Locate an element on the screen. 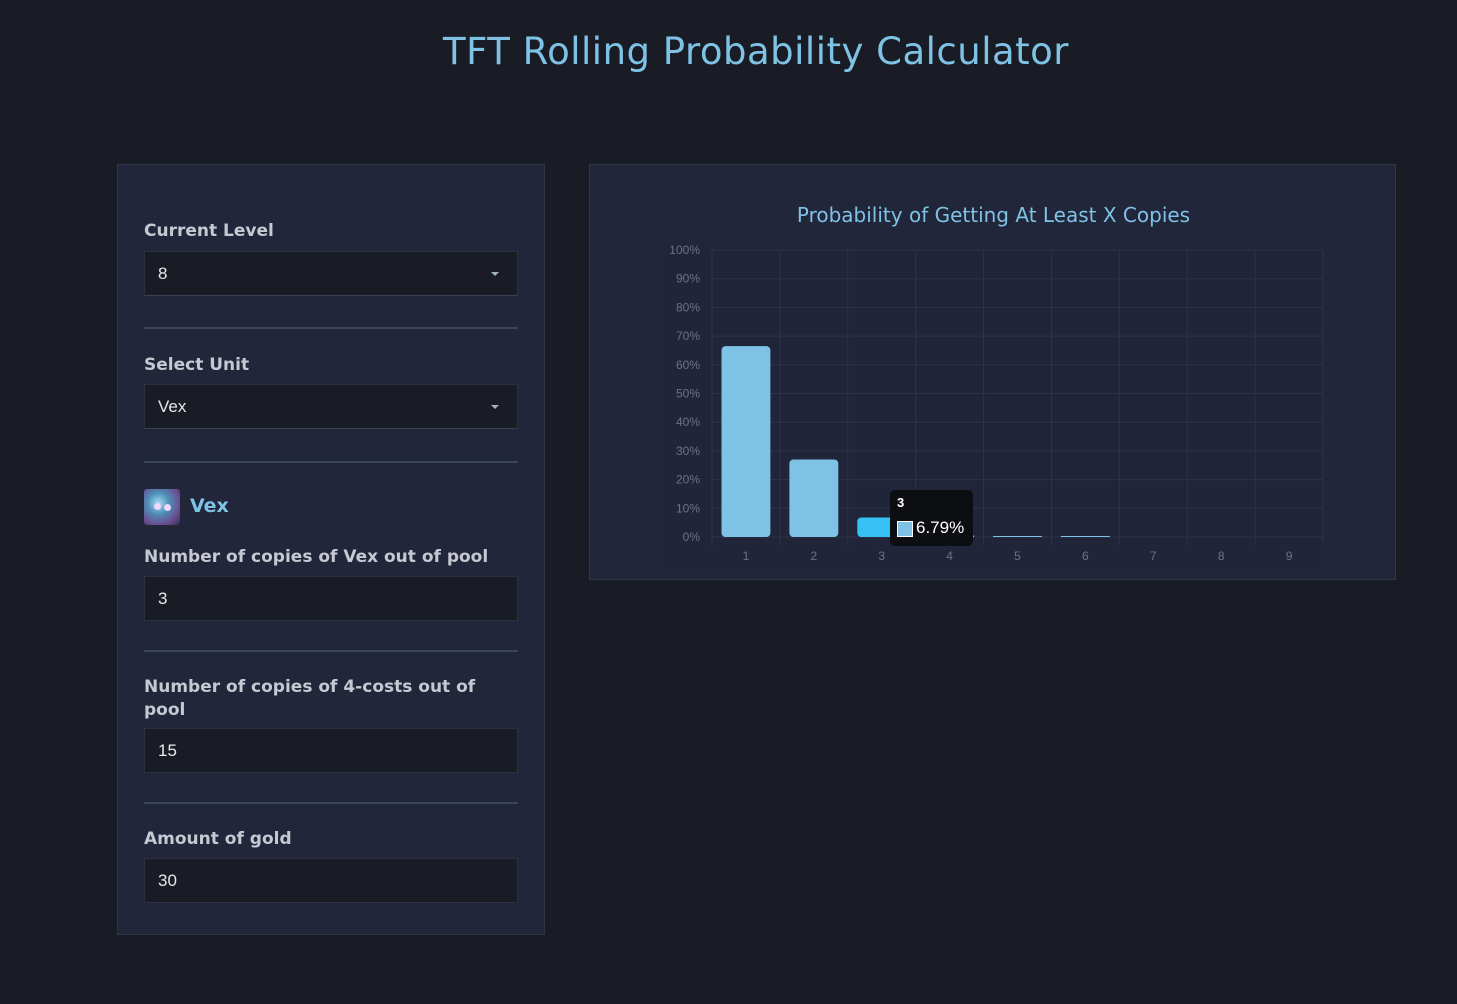 This screenshot has height=1004, width=1457. cost-copies-out-value: 15 is located at coordinates (167, 750).